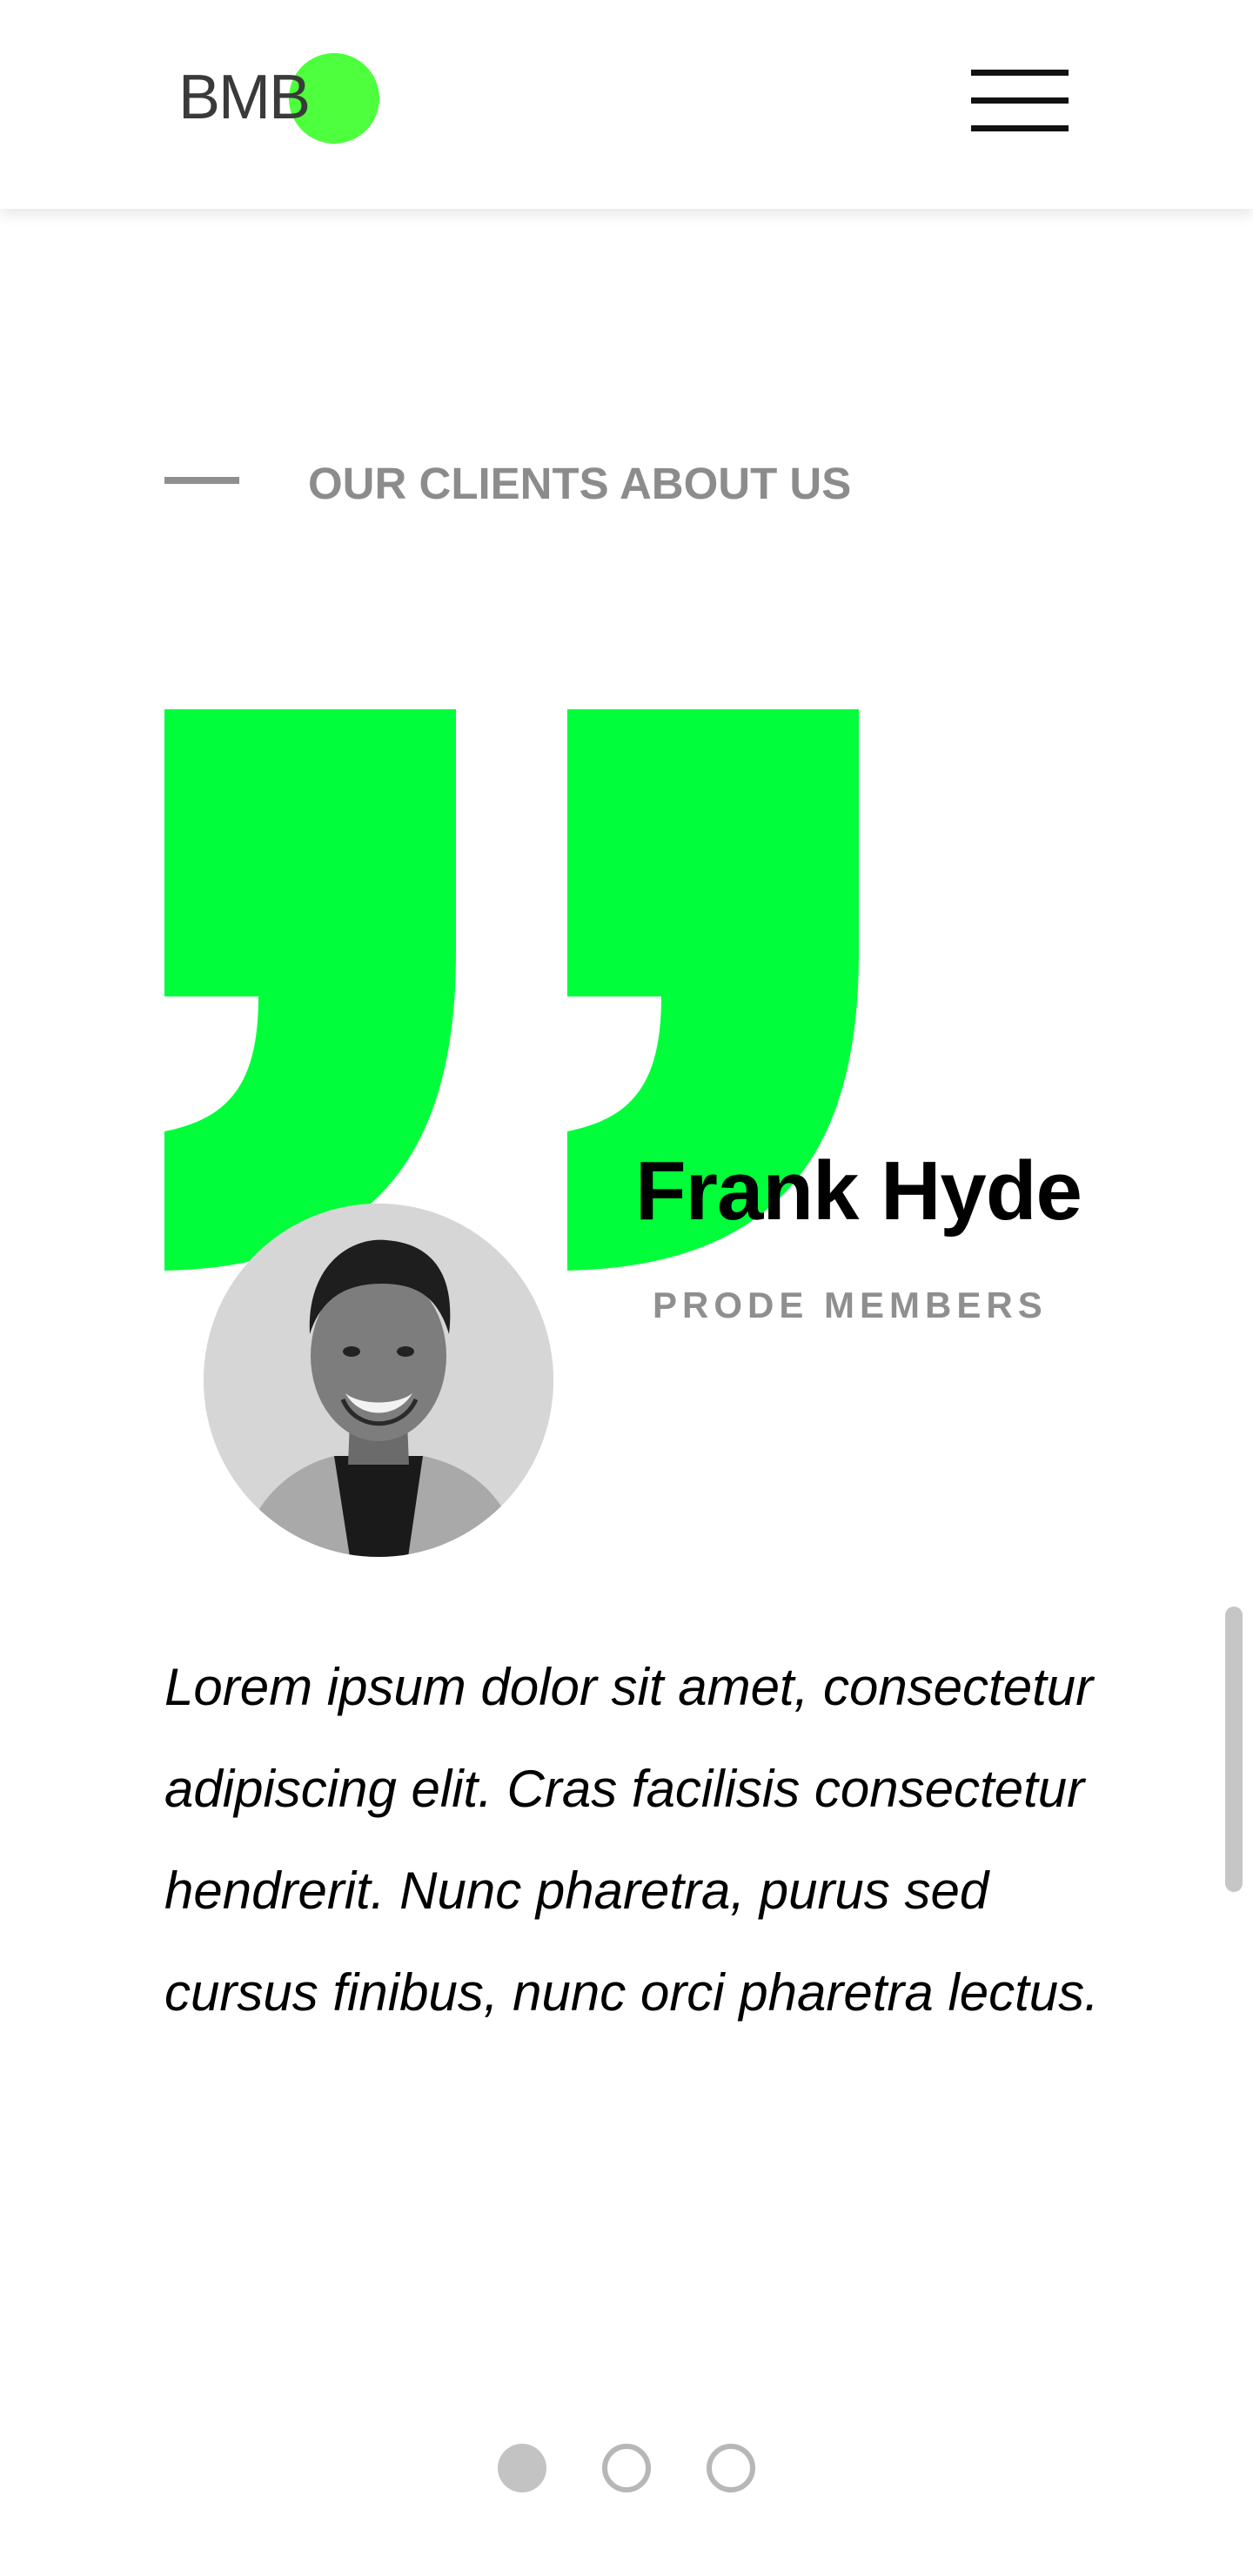 The image size is (1253, 2576). What do you see at coordinates (522, 2468) in the screenshot?
I see `pagination-dot-active` at bounding box center [522, 2468].